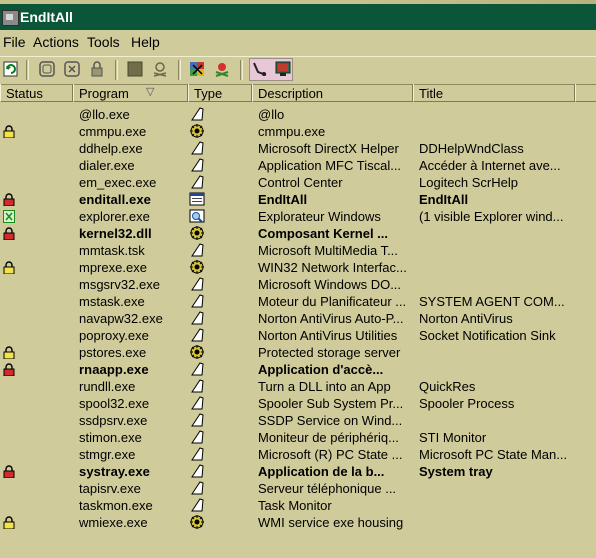 Image resolution: width=596 pixels, height=558 pixels. Describe the element at coordinates (329, 352) in the screenshot. I see `description-cell: Protected storage server` at that location.